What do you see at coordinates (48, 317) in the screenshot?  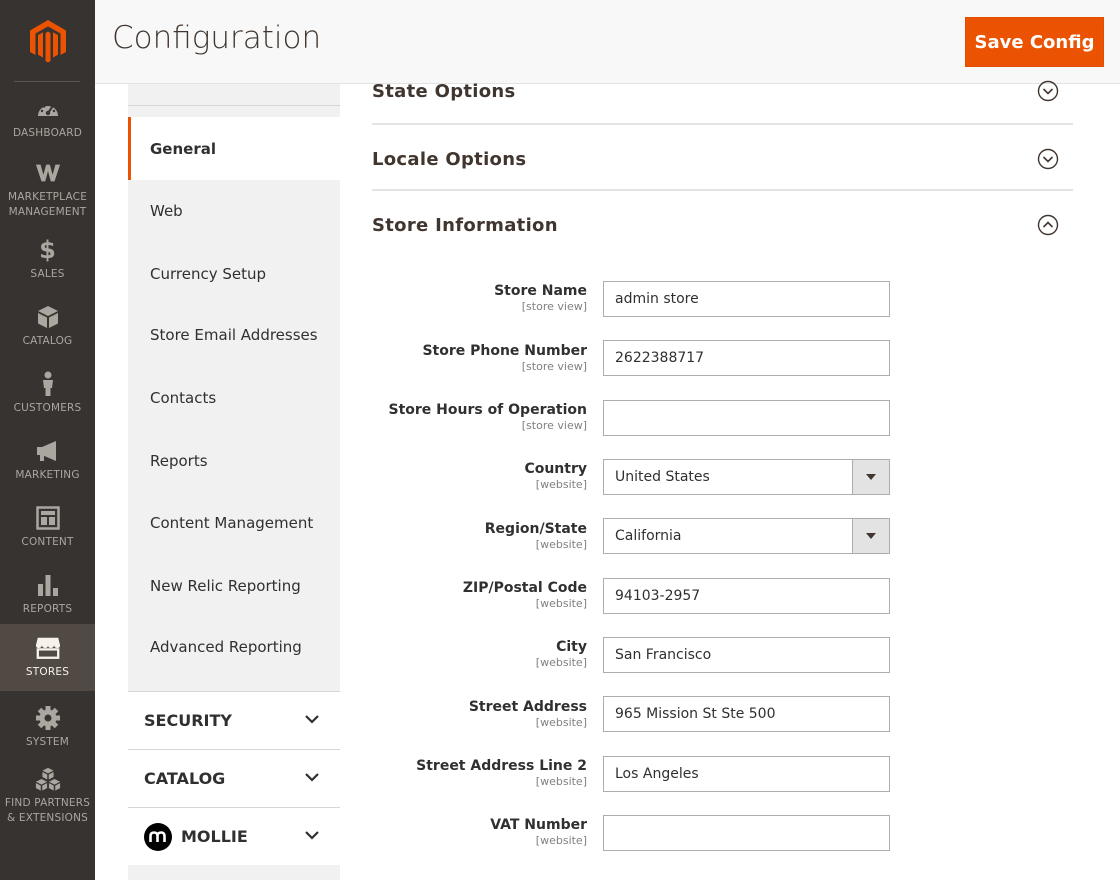 I see `box-icon` at bounding box center [48, 317].